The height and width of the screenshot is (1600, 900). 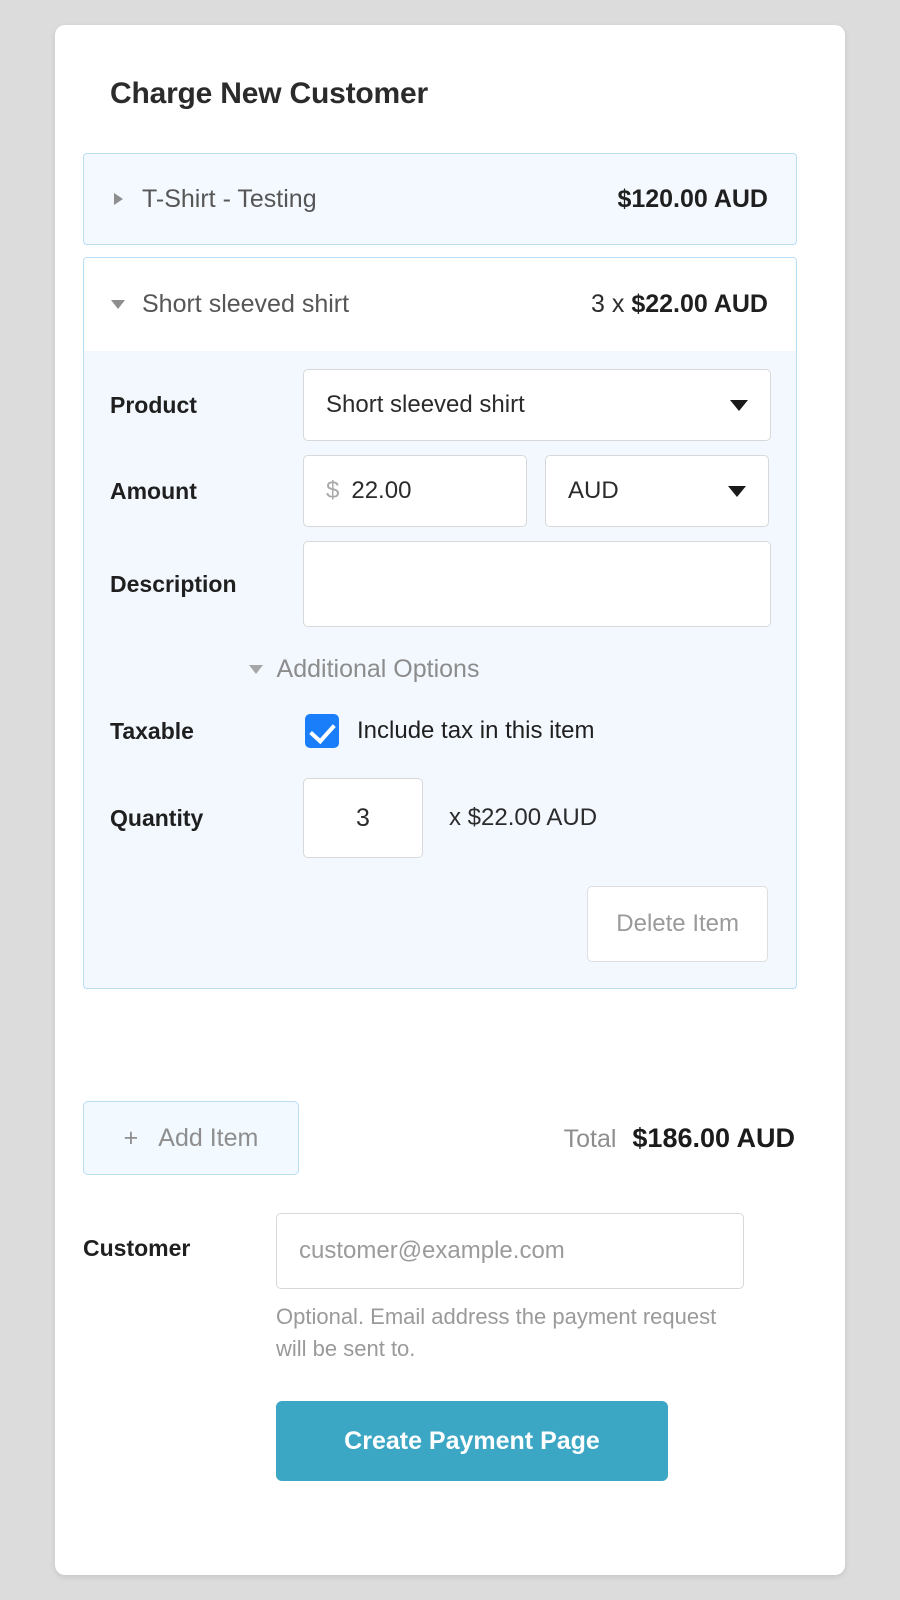 I want to click on description-label: Description, so click(x=173, y=583).